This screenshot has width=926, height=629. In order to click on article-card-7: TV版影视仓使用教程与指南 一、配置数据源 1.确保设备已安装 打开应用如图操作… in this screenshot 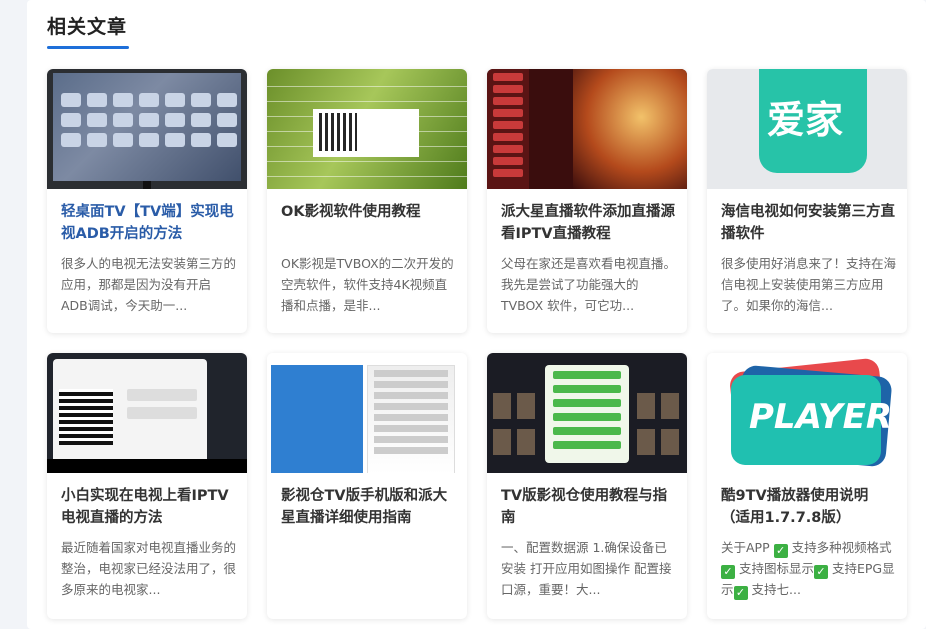, I will do `click(587, 486)`.